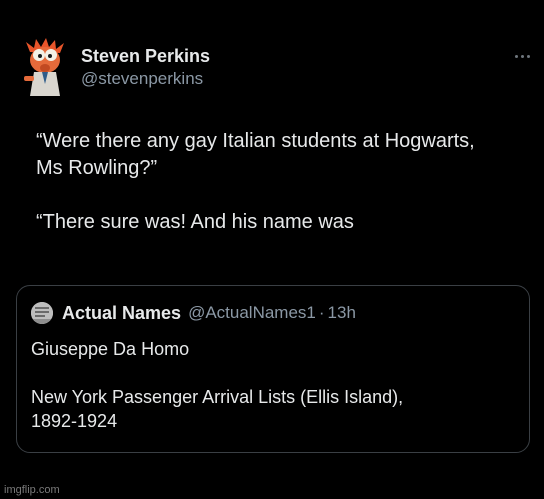 The width and height of the screenshot is (544, 499). What do you see at coordinates (74, 421) in the screenshot?
I see `quote-body-line: 1892-1924` at bounding box center [74, 421].